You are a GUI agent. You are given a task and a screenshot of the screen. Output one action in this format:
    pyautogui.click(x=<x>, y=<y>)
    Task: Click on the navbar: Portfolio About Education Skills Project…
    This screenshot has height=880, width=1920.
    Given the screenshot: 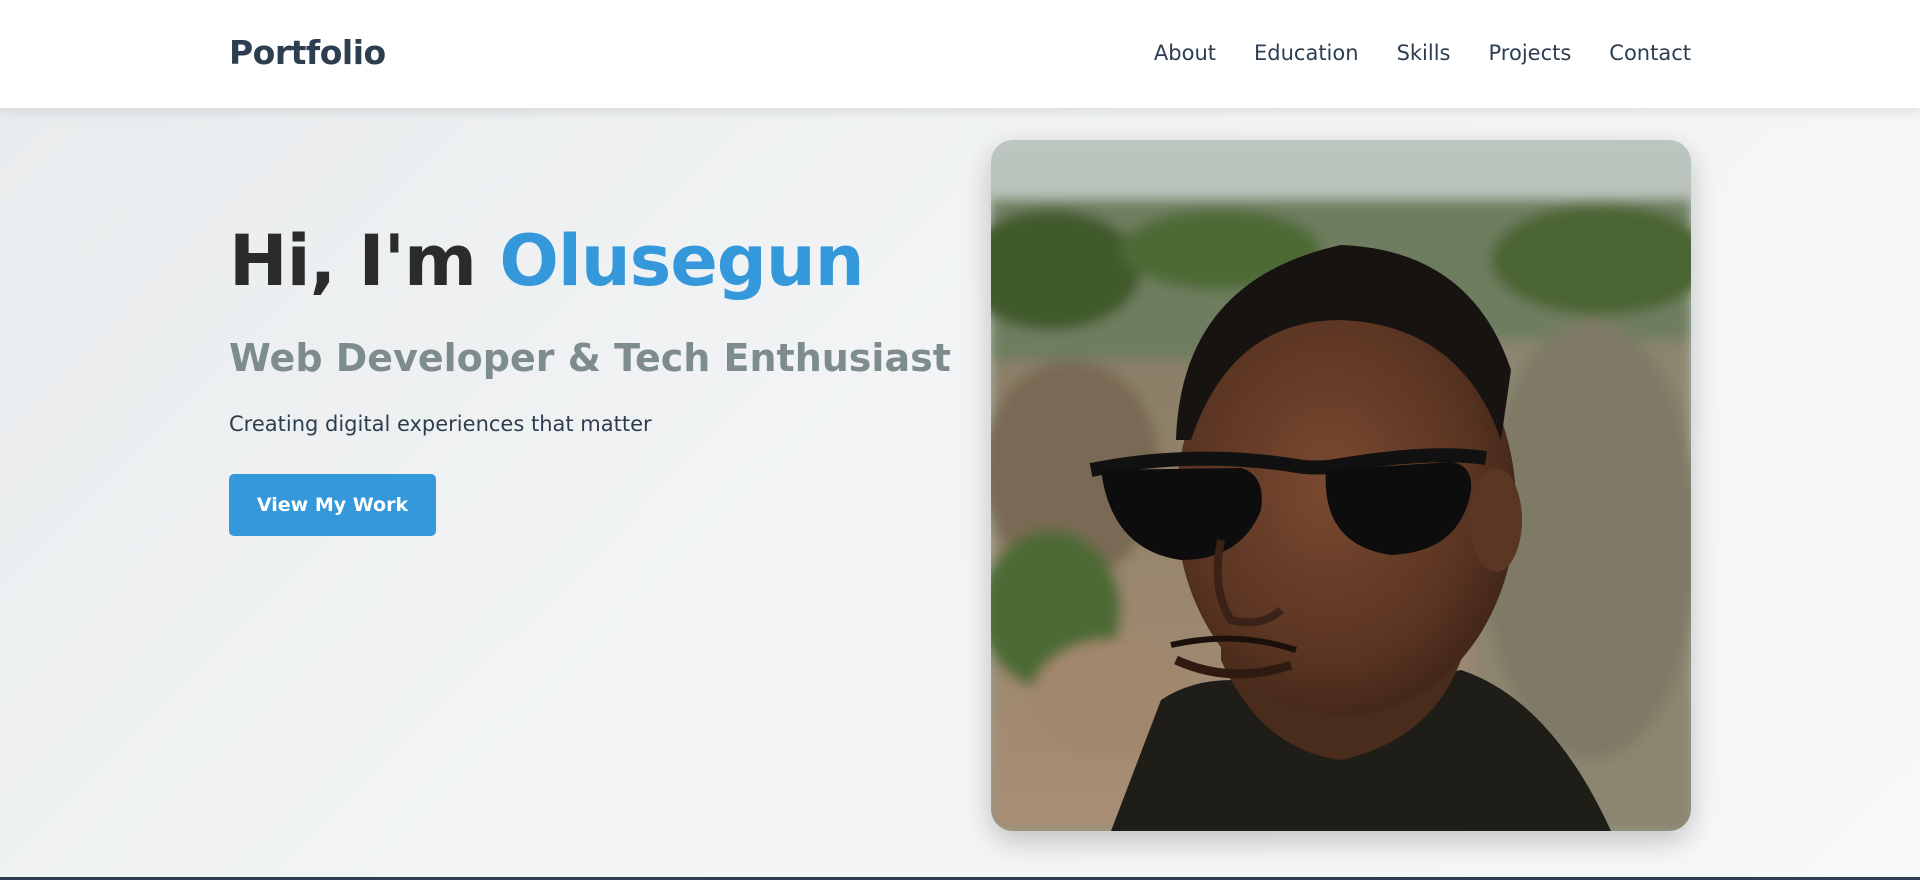 What is the action you would take?
    pyautogui.click(x=960, y=54)
    